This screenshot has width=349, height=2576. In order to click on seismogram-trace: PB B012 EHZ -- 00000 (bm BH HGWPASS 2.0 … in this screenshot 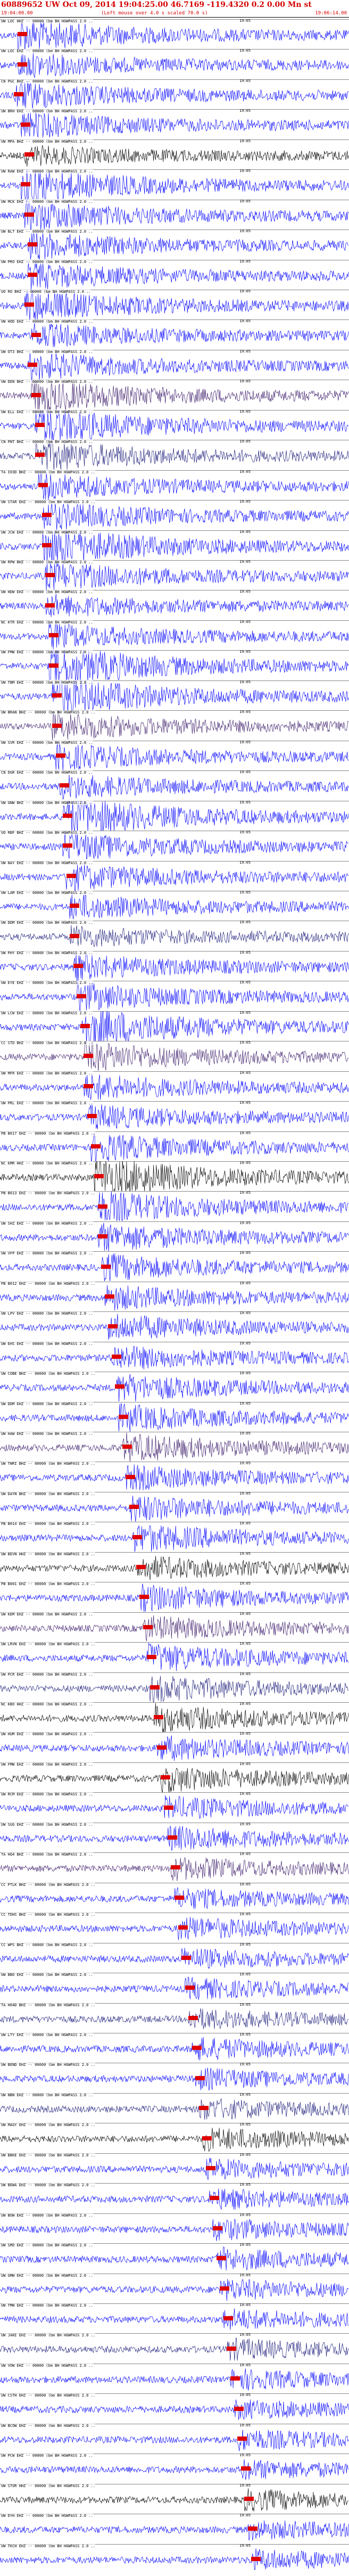, I will do `click(174, 1296)`.